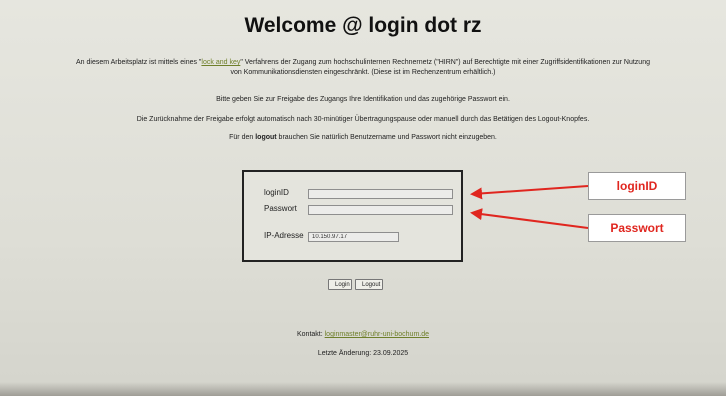 The height and width of the screenshot is (396, 726). What do you see at coordinates (637, 228) in the screenshot?
I see `passwort-annotation: Passwort` at bounding box center [637, 228].